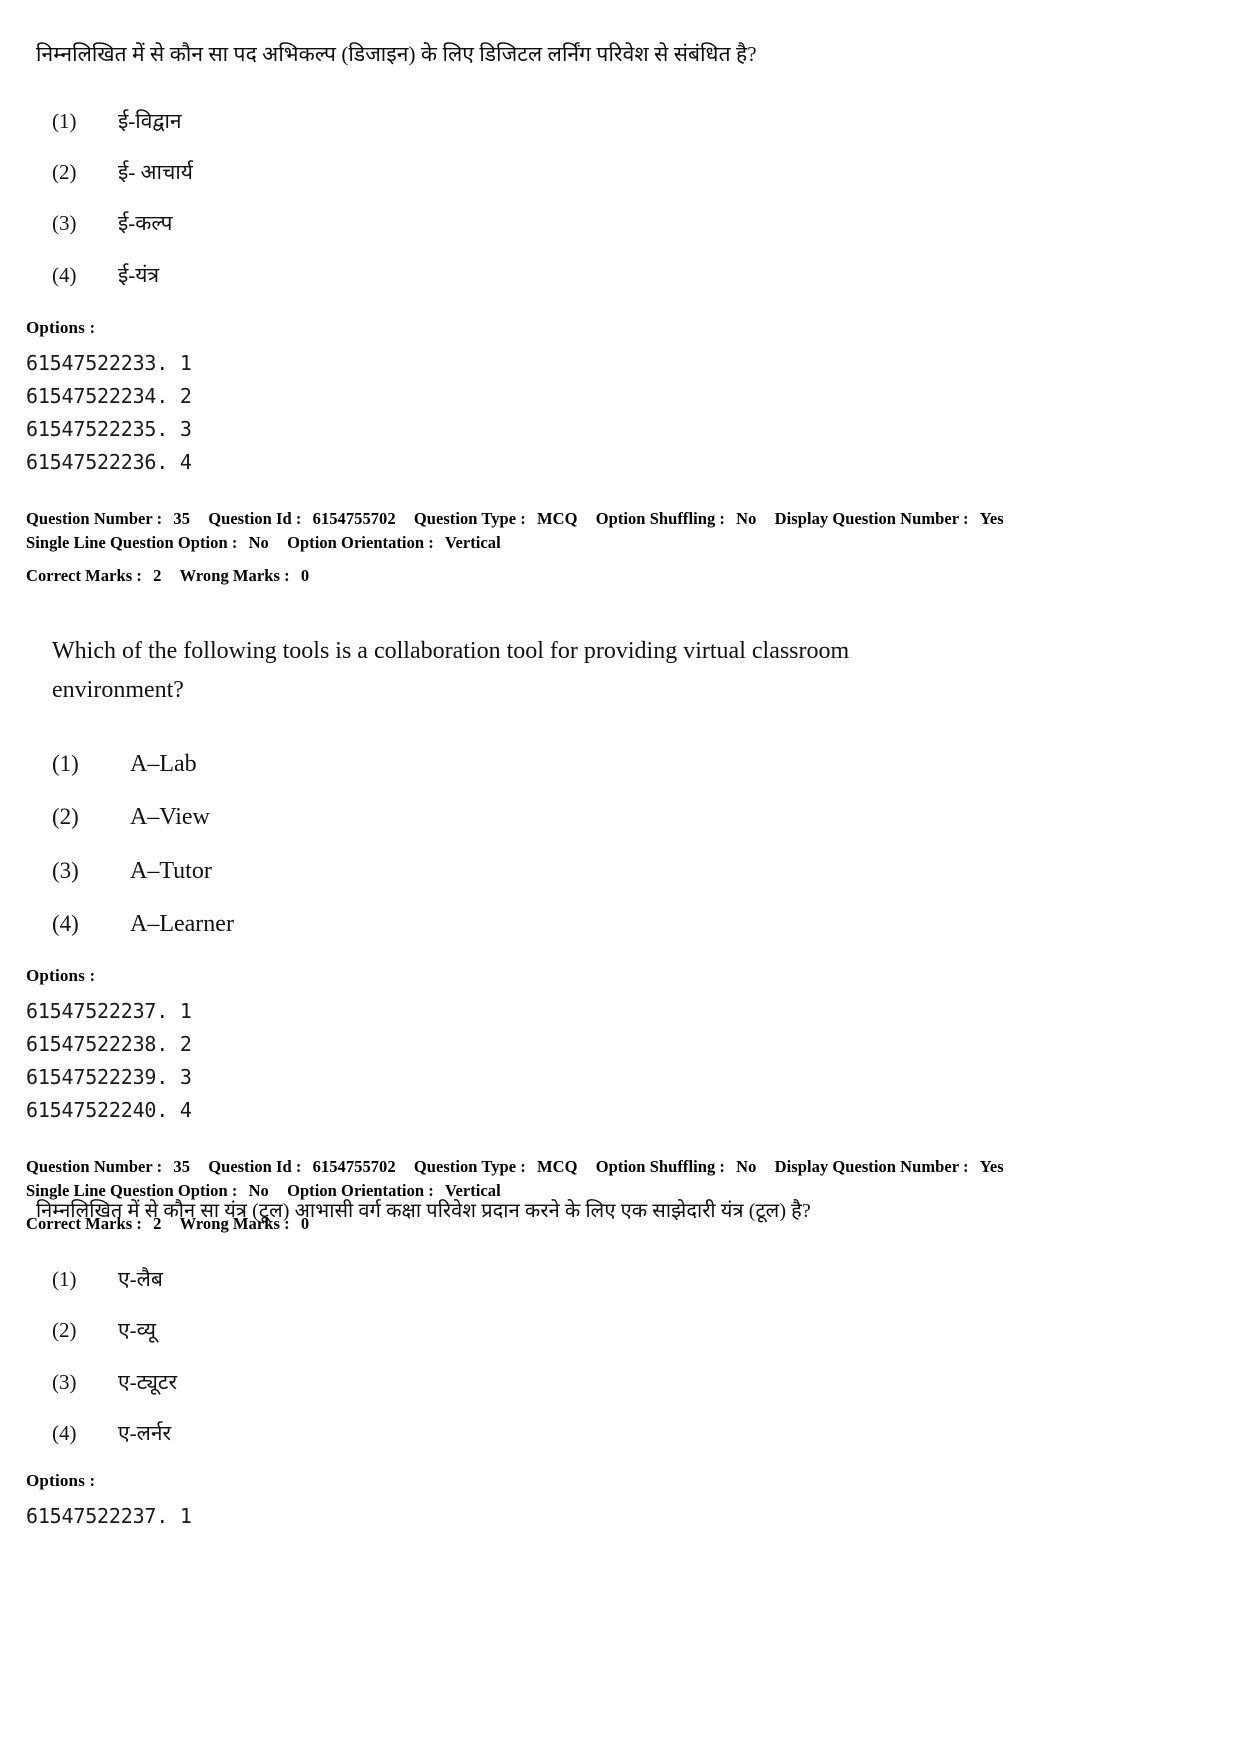 The height and width of the screenshot is (1754, 1240). What do you see at coordinates (140, 1279) in the screenshot?
I see `option-text: ए-लैब` at bounding box center [140, 1279].